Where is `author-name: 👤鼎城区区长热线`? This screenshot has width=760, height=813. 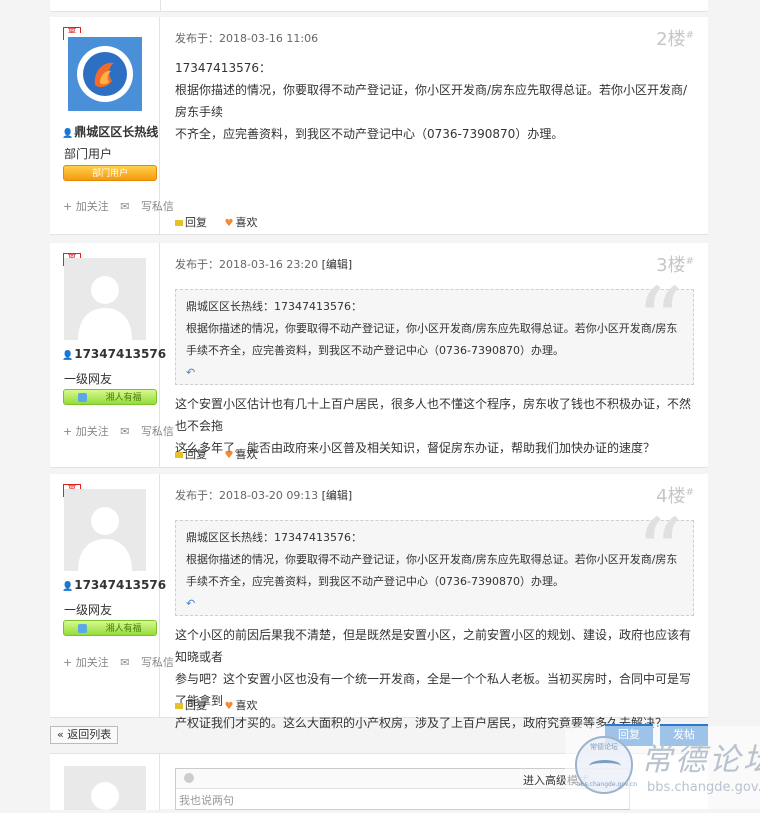 author-name: 👤鼎城区区长热线 is located at coordinates (110, 131).